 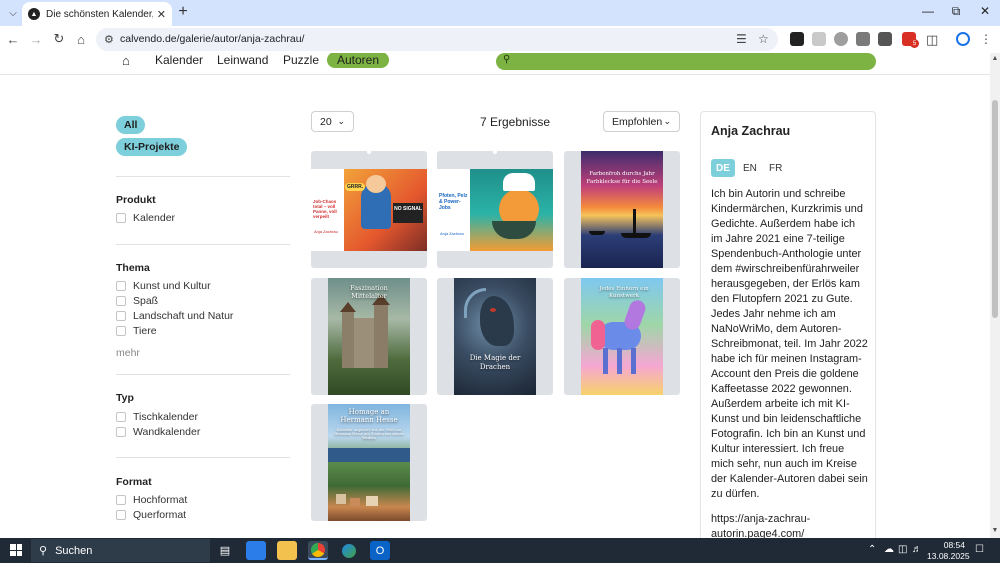 I want to click on filter-heading-thema: Thema, so click(x=133, y=268).